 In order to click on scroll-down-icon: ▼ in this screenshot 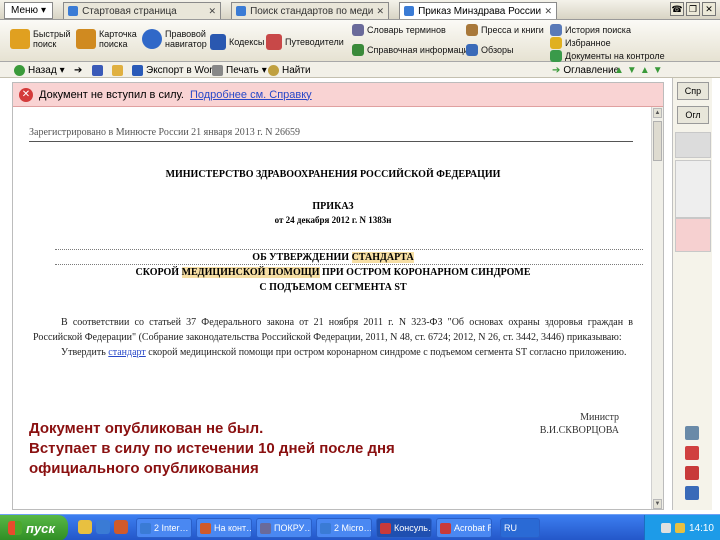, I will do `click(657, 504)`.